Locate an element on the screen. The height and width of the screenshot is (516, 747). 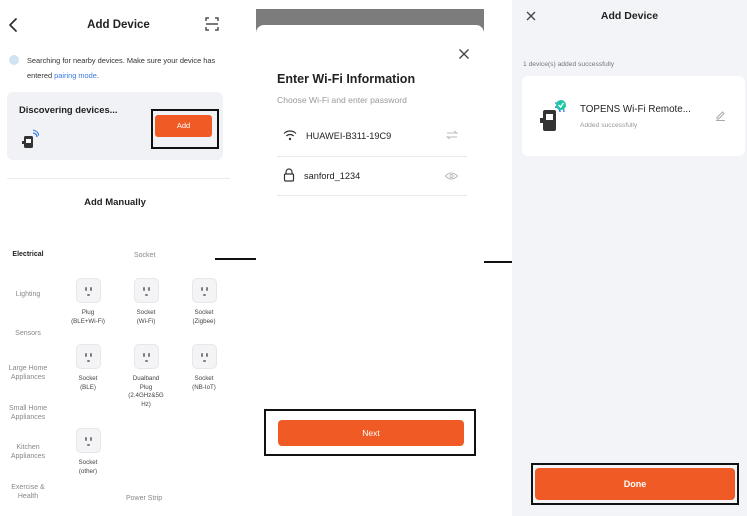
device-status: Added successfully is located at coordinates (609, 125).